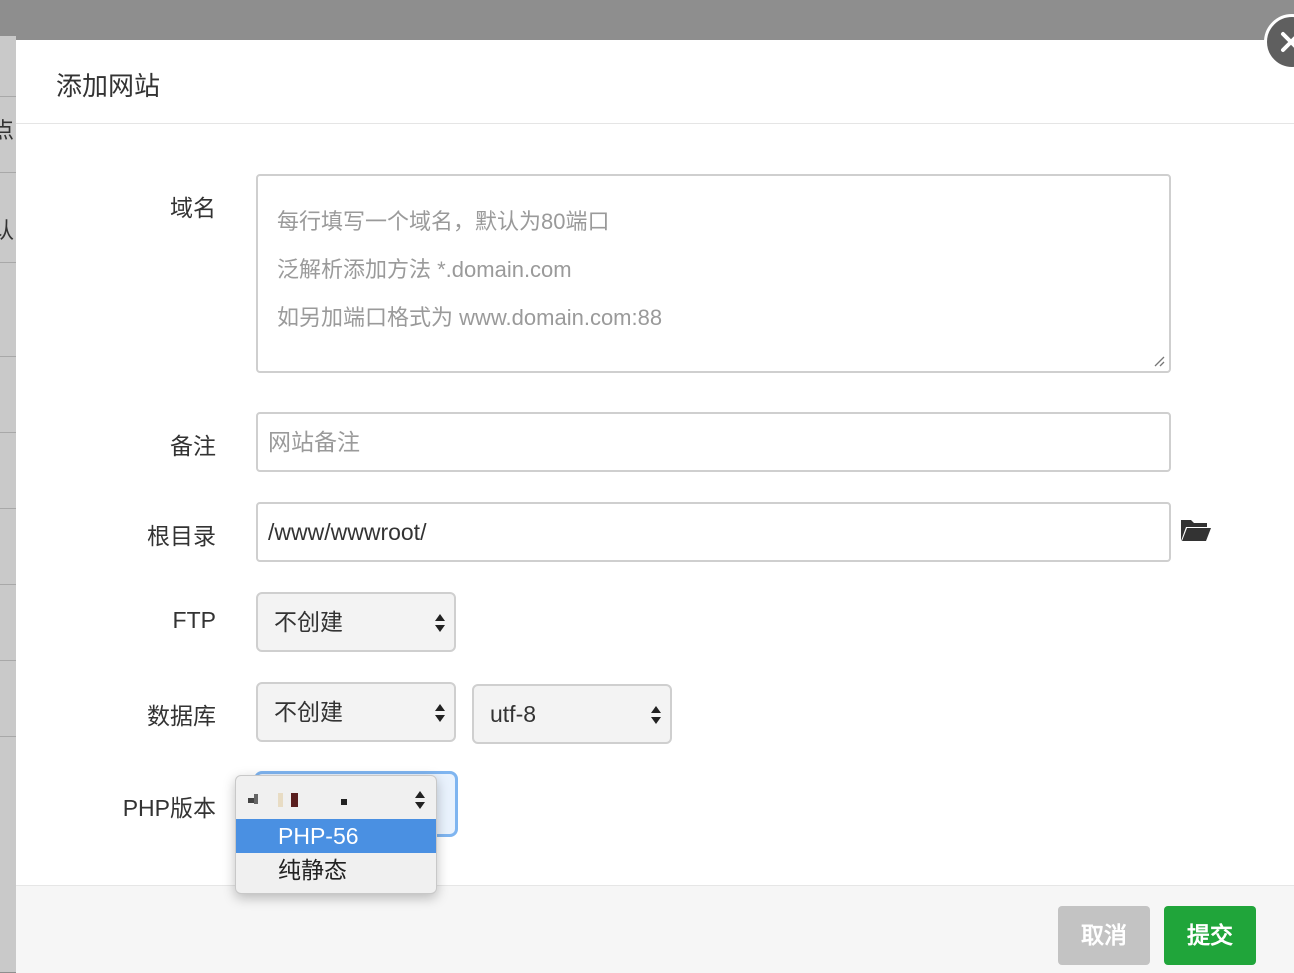  I want to click on root-dir-label: 根目录, so click(181, 536).